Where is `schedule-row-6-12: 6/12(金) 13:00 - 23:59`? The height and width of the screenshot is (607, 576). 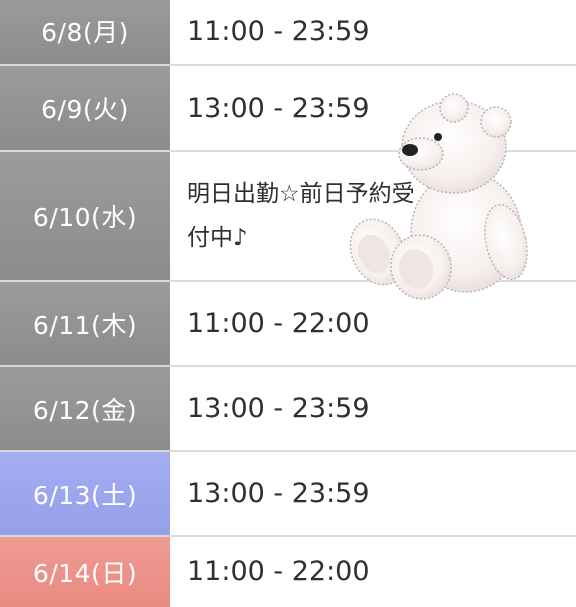
schedule-row-6-12: 6/12(金) 13:00 - 23:59 is located at coordinates (288, 409).